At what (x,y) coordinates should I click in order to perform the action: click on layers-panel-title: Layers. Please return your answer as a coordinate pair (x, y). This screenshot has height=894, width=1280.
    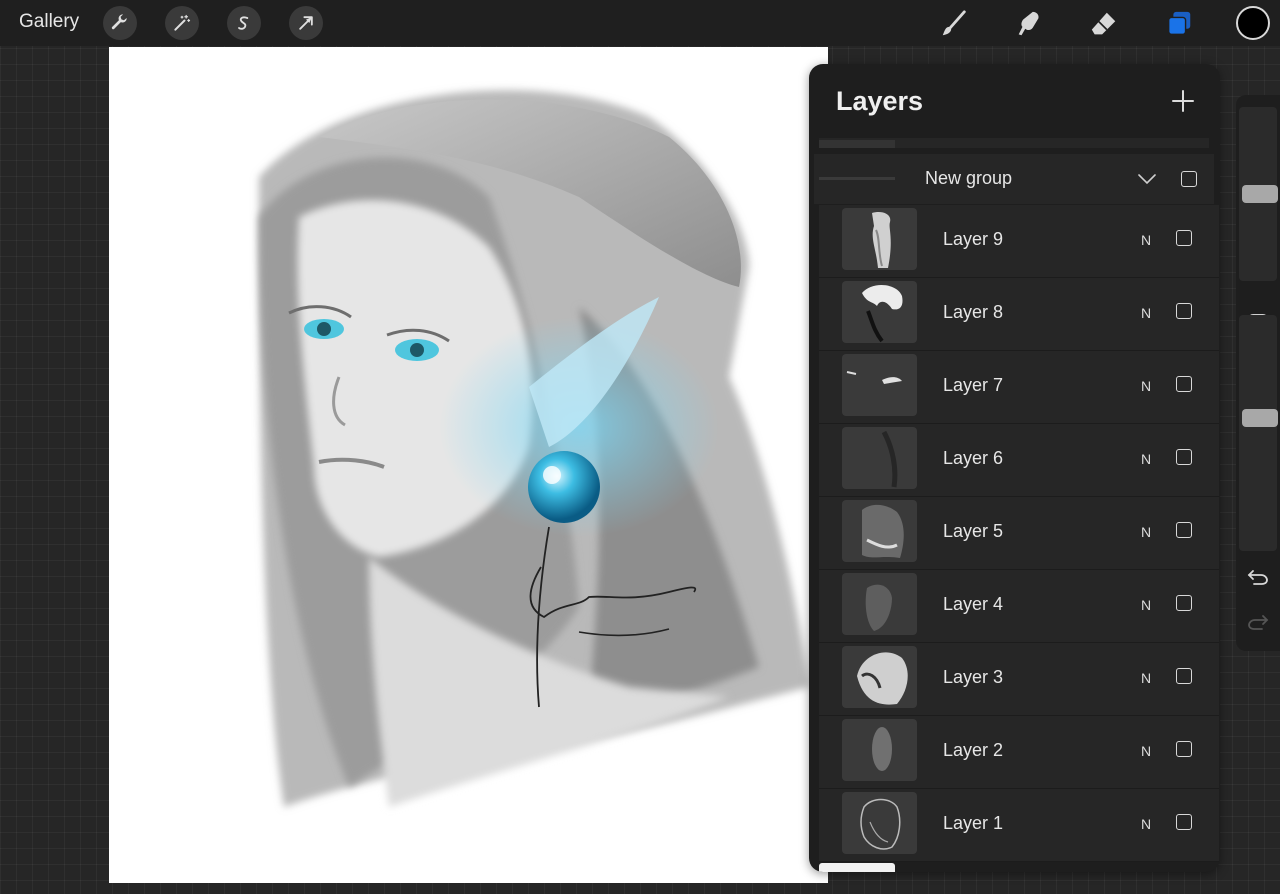
    Looking at the image, I should click on (880, 101).